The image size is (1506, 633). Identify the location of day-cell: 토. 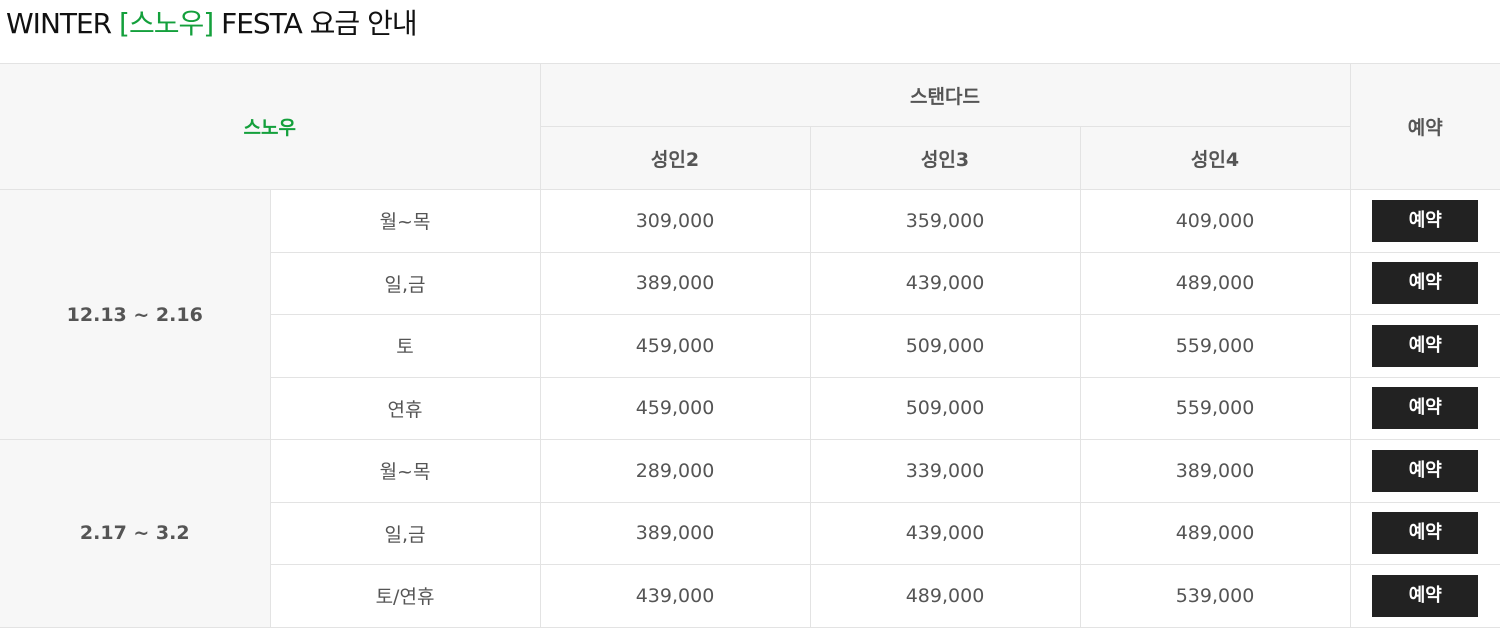
(405, 346).